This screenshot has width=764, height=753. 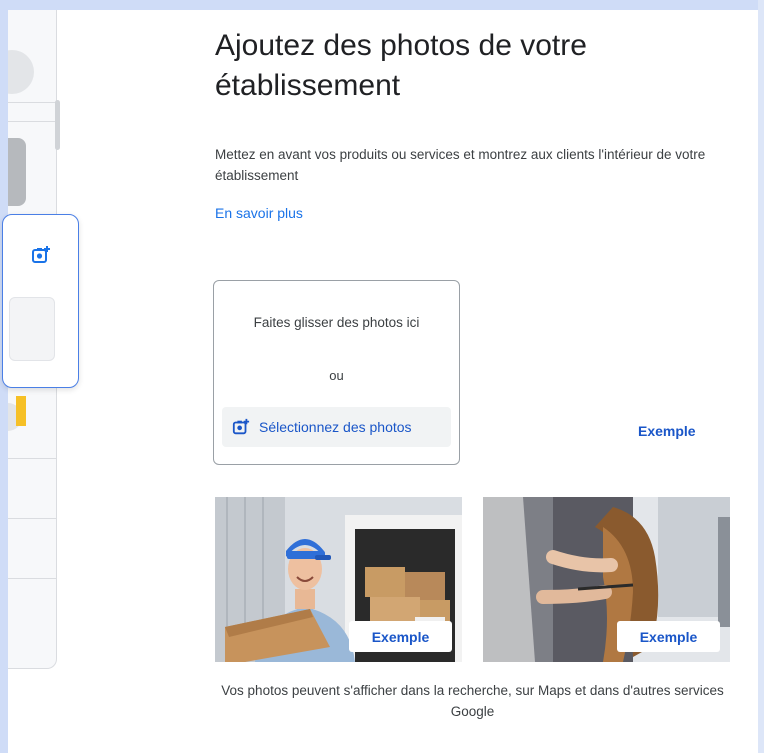 What do you see at coordinates (21, 411) in the screenshot?
I see `folder-icon` at bounding box center [21, 411].